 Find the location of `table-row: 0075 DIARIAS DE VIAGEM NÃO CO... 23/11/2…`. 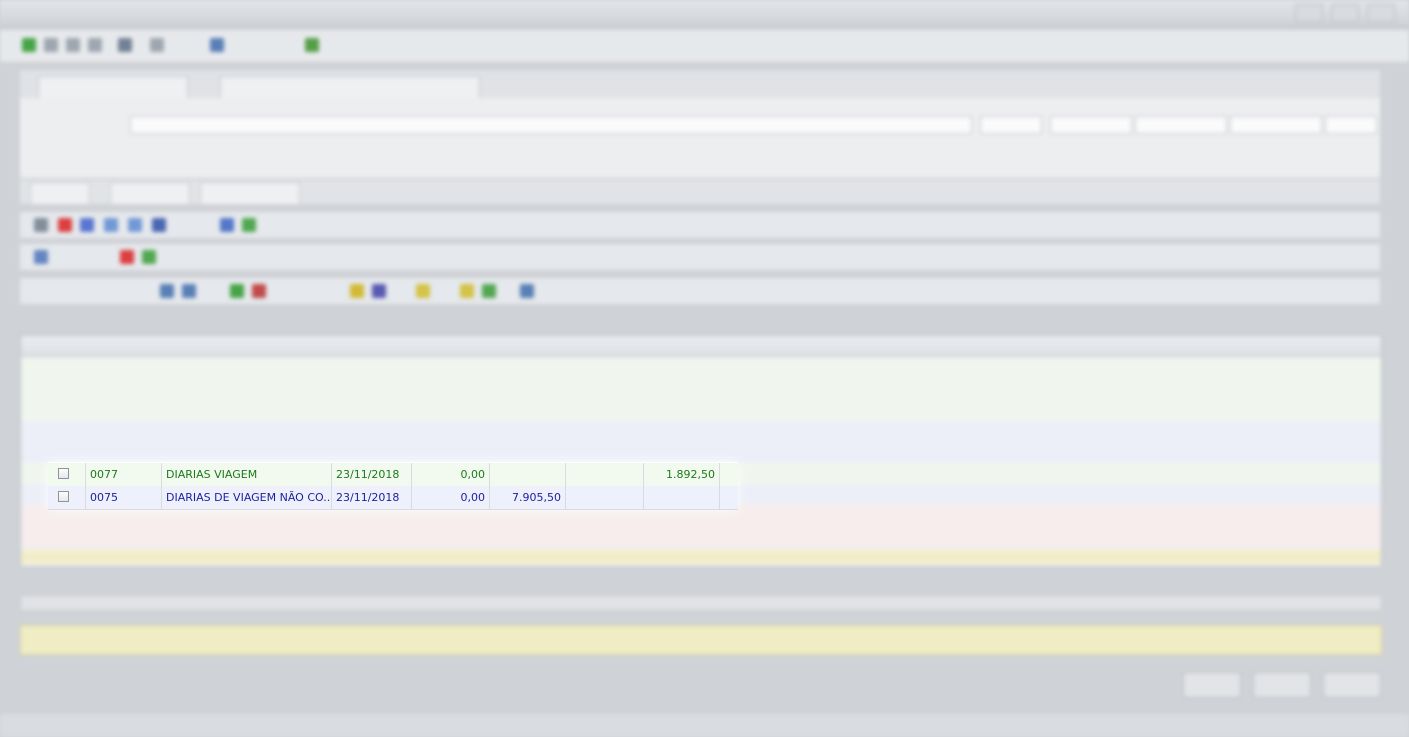

table-row: 0075 DIARIAS DE VIAGEM NÃO CO... 23/11/2… is located at coordinates (393, 498).